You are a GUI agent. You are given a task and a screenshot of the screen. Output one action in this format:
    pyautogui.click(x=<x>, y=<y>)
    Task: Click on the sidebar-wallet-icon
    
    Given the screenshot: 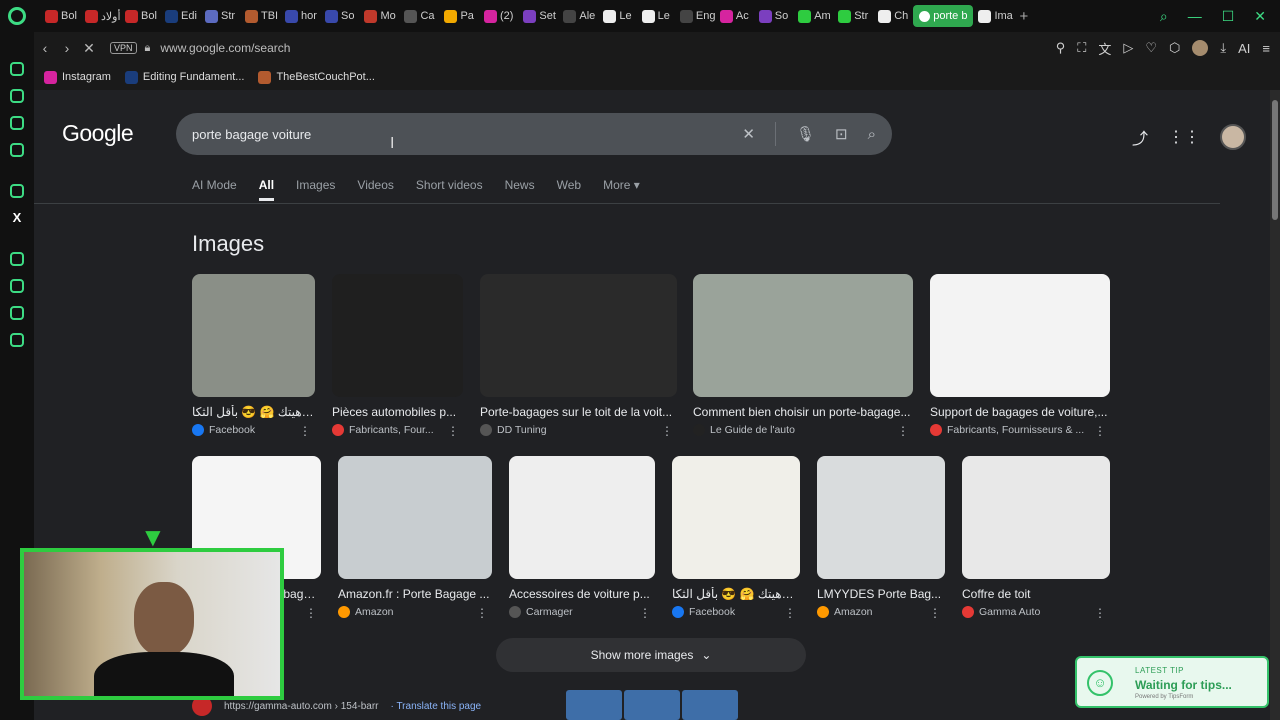 What is the action you would take?
    pyautogui.click(x=17, y=340)
    